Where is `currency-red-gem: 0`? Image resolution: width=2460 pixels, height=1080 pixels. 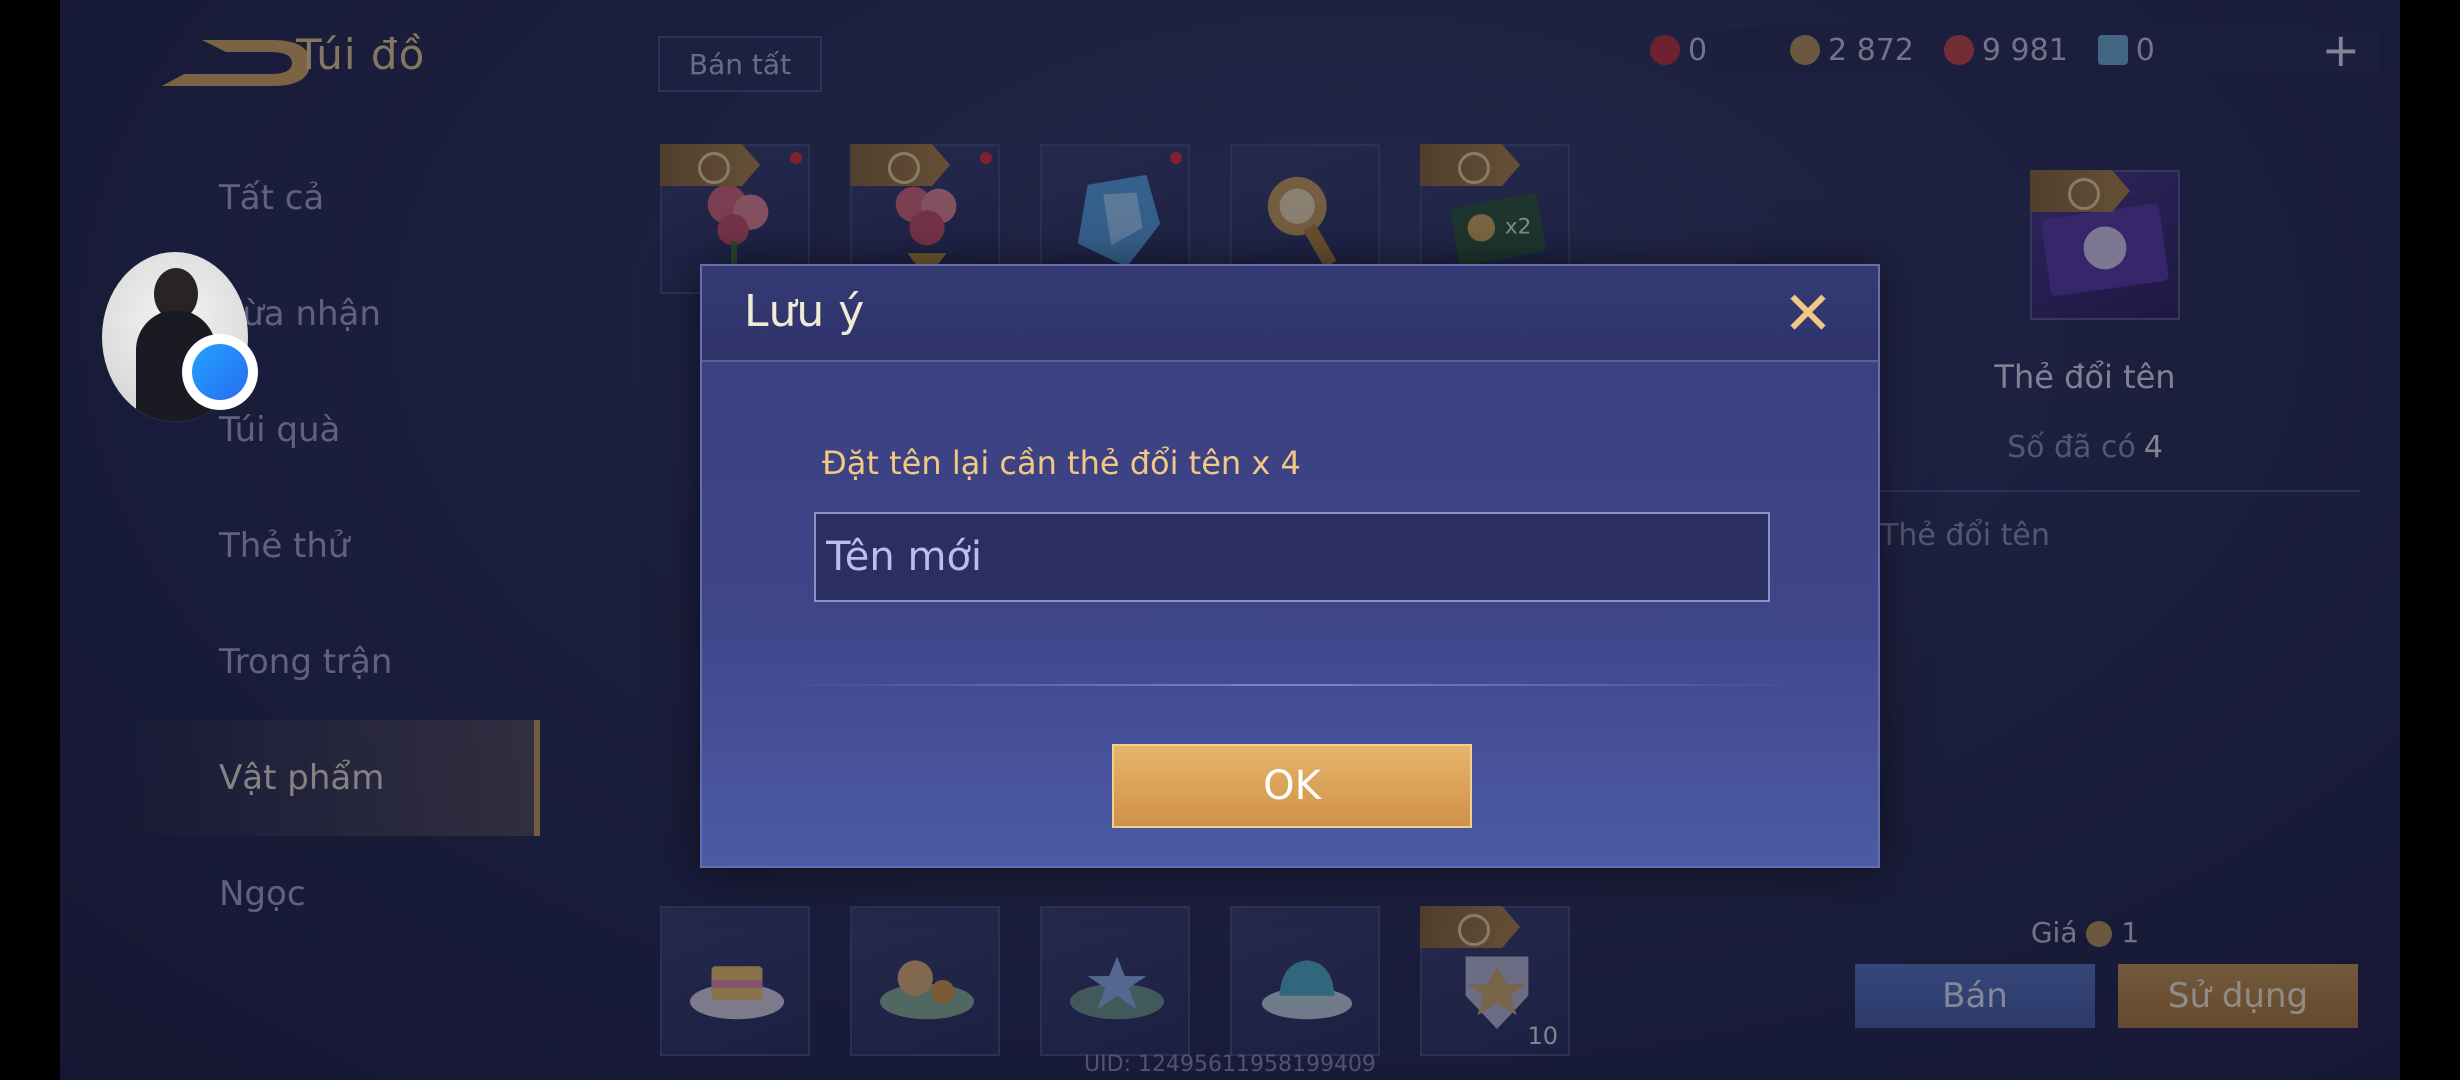 currency-red-gem: 0 is located at coordinates (1705, 50).